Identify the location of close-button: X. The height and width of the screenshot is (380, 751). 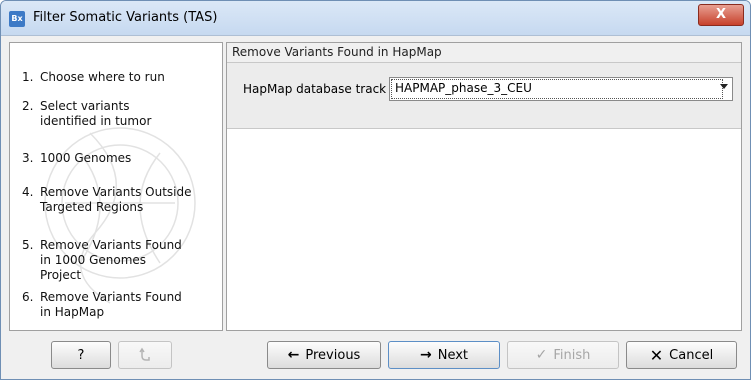
(721, 15).